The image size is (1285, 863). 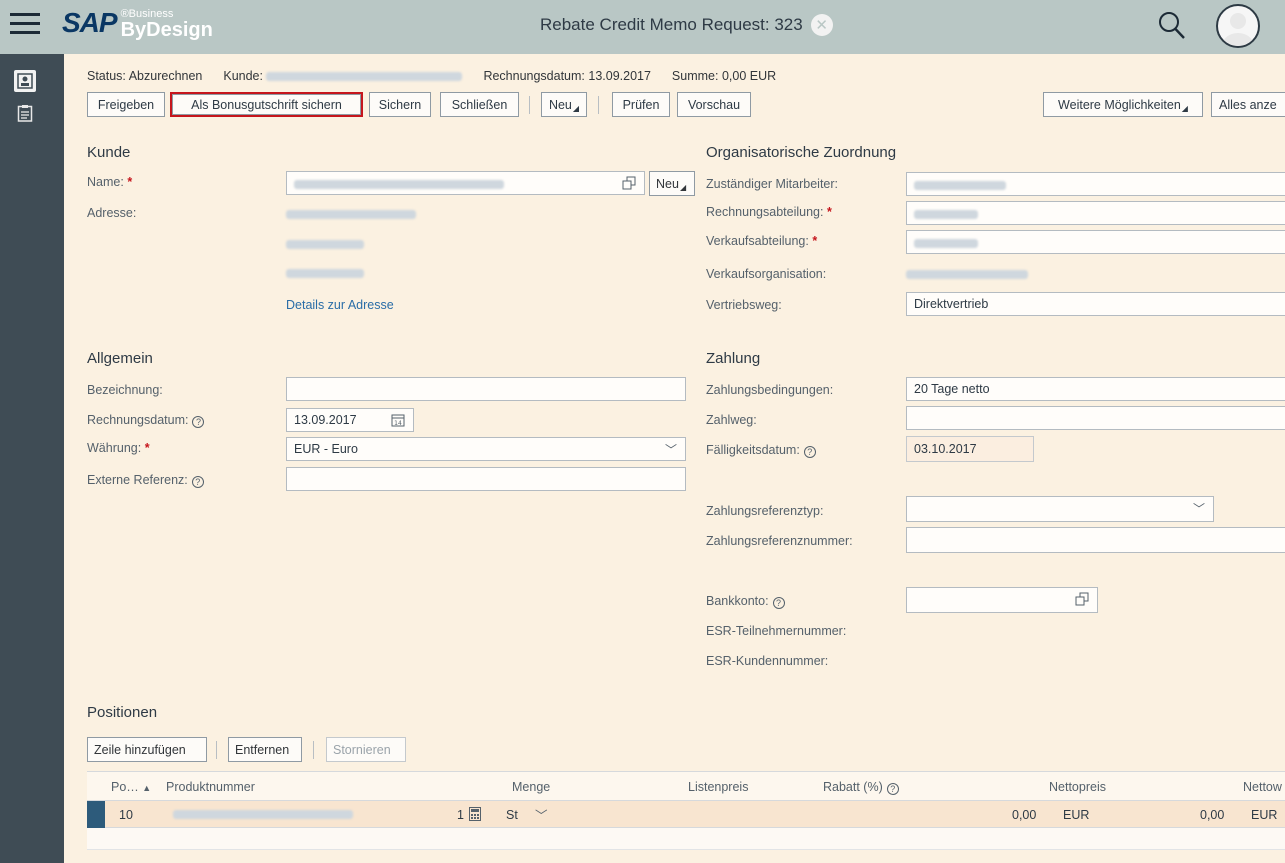 What do you see at coordinates (146, 420) in the screenshot?
I see `invoice-date-field-label: Rechnungsdatum:?` at bounding box center [146, 420].